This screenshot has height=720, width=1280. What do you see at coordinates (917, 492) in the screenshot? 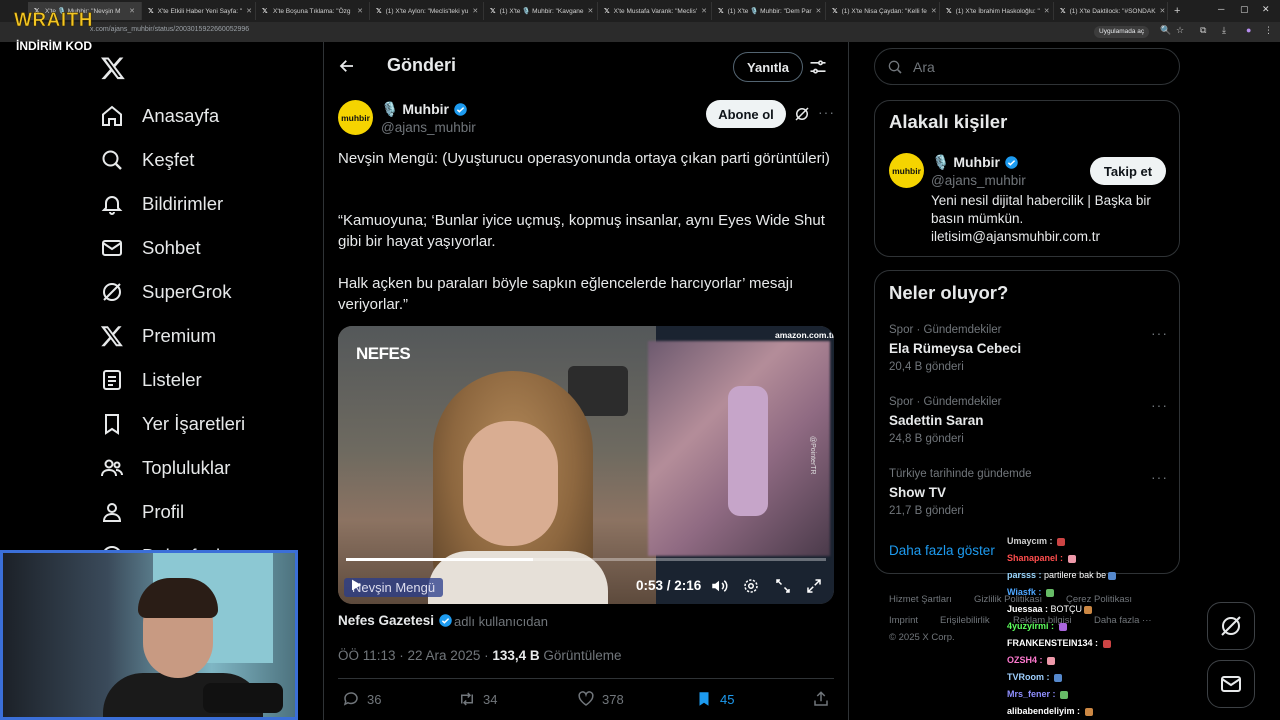
I see `trend-name: Show TV` at bounding box center [917, 492].